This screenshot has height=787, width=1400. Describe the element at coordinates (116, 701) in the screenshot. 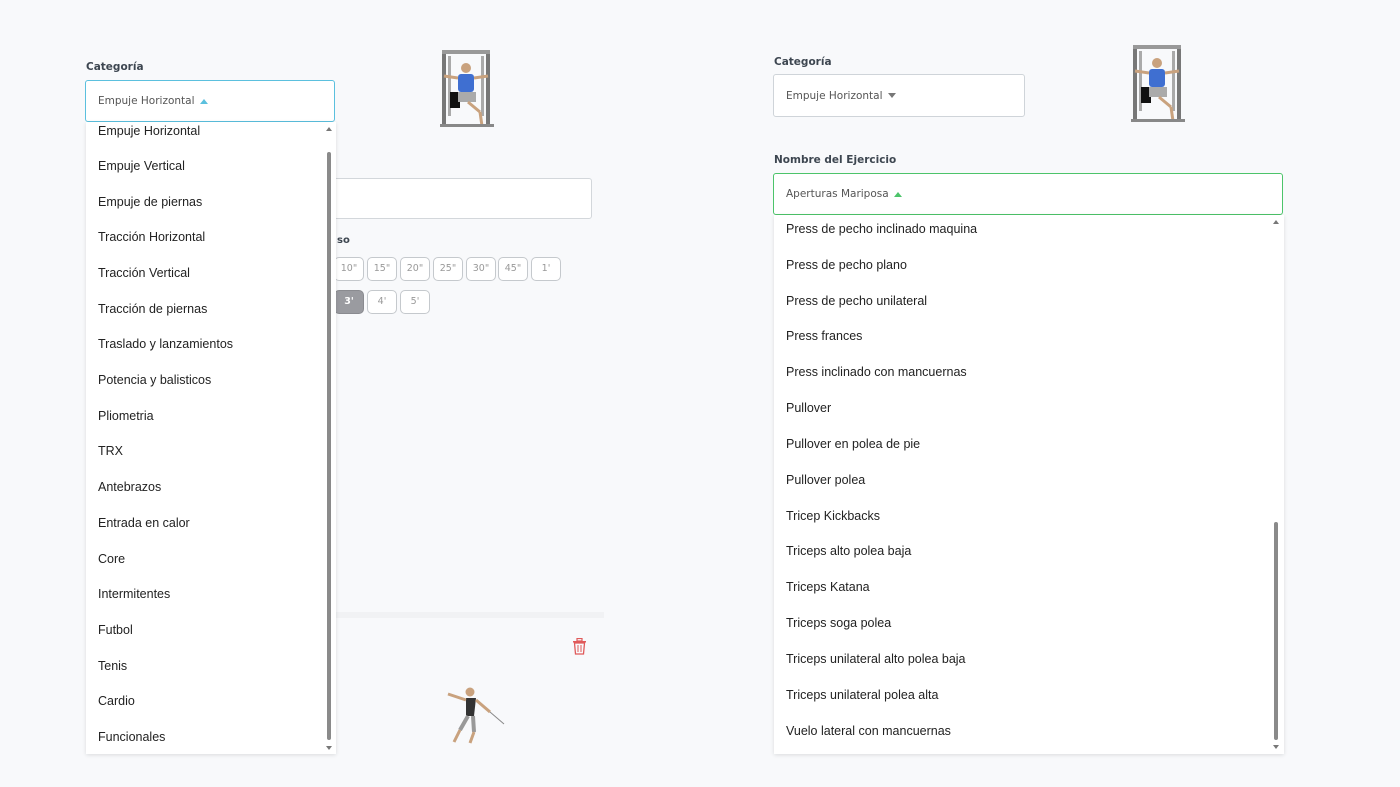

I see `list-item: Cardio` at that location.